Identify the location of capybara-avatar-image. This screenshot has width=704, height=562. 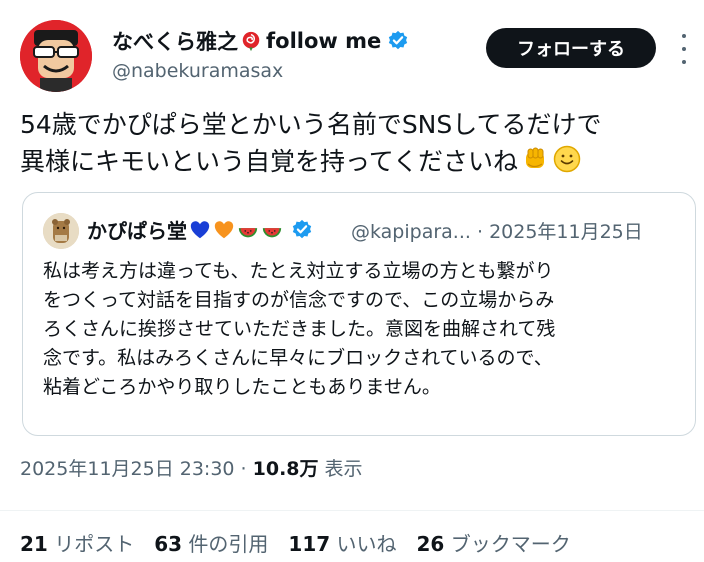
(61, 231).